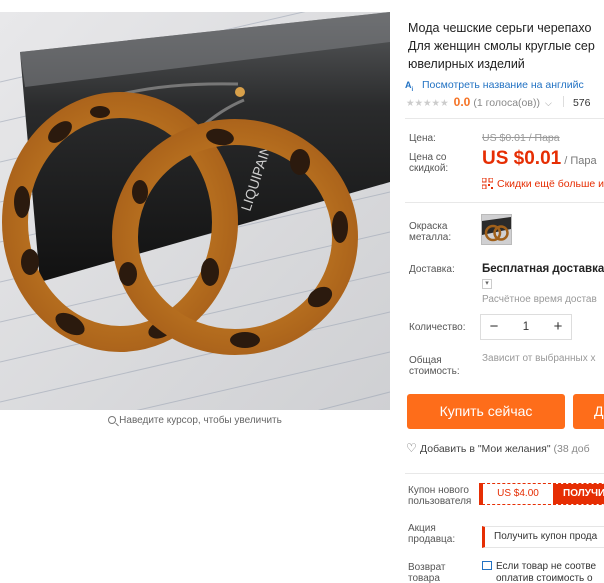 The height and width of the screenshot is (583, 604). I want to click on new-user-coupon-label: Купон нового пользователя, so click(439, 496).